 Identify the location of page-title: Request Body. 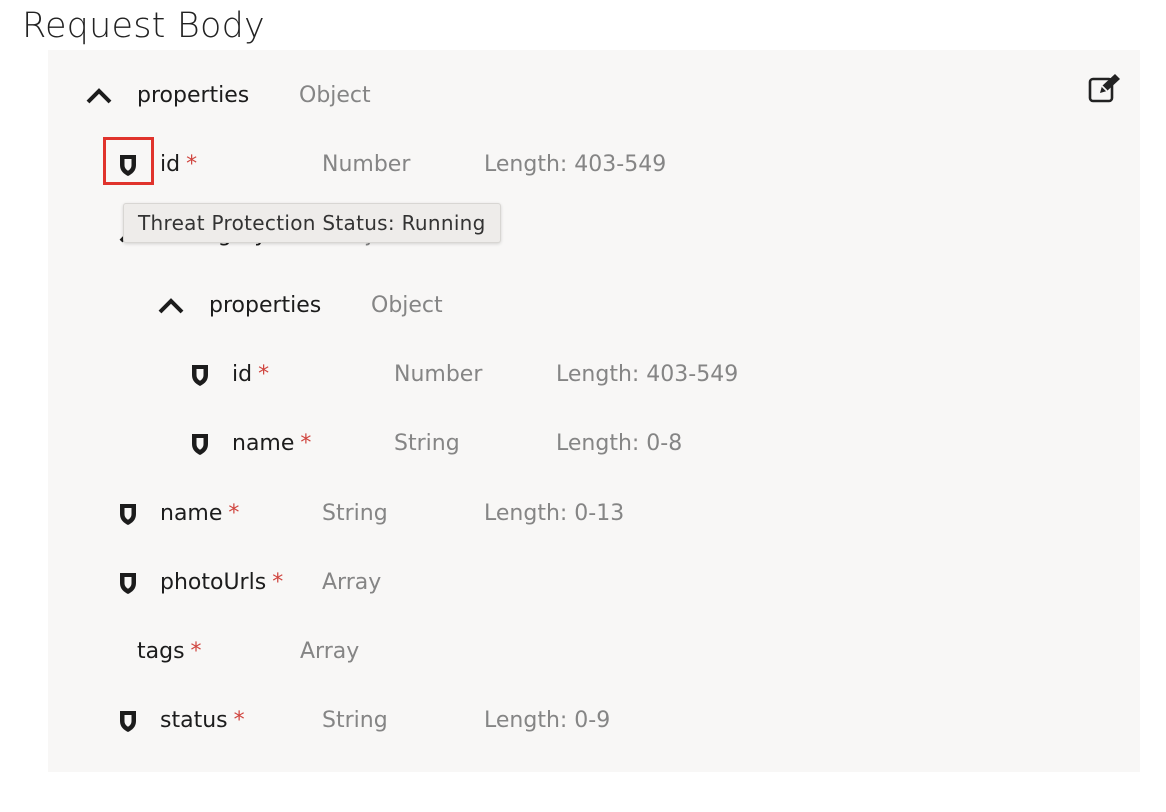
(143, 26).